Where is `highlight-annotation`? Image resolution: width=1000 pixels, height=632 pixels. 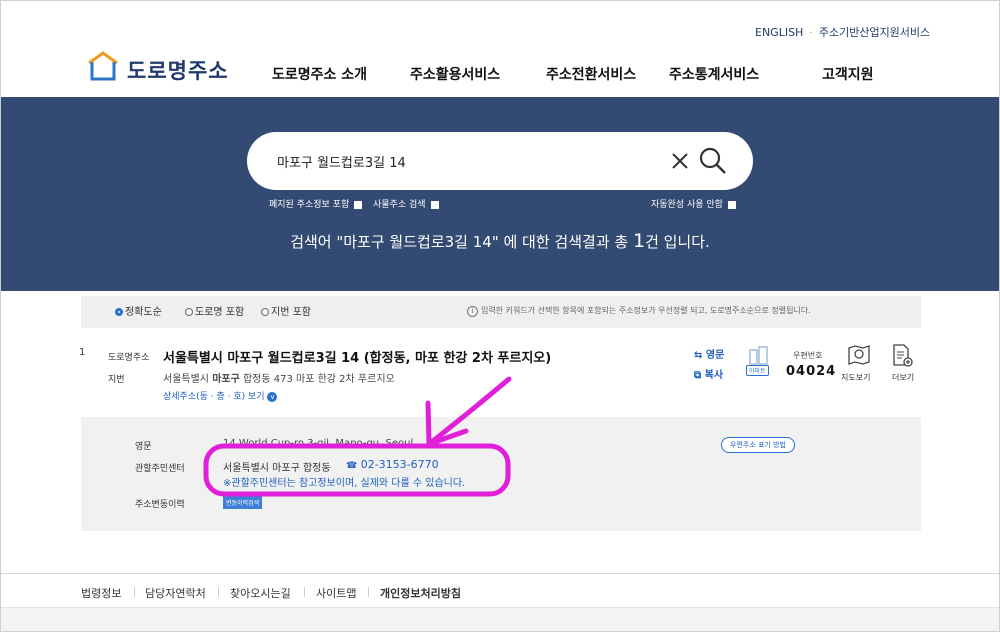 highlight-annotation is located at coordinates (357, 436).